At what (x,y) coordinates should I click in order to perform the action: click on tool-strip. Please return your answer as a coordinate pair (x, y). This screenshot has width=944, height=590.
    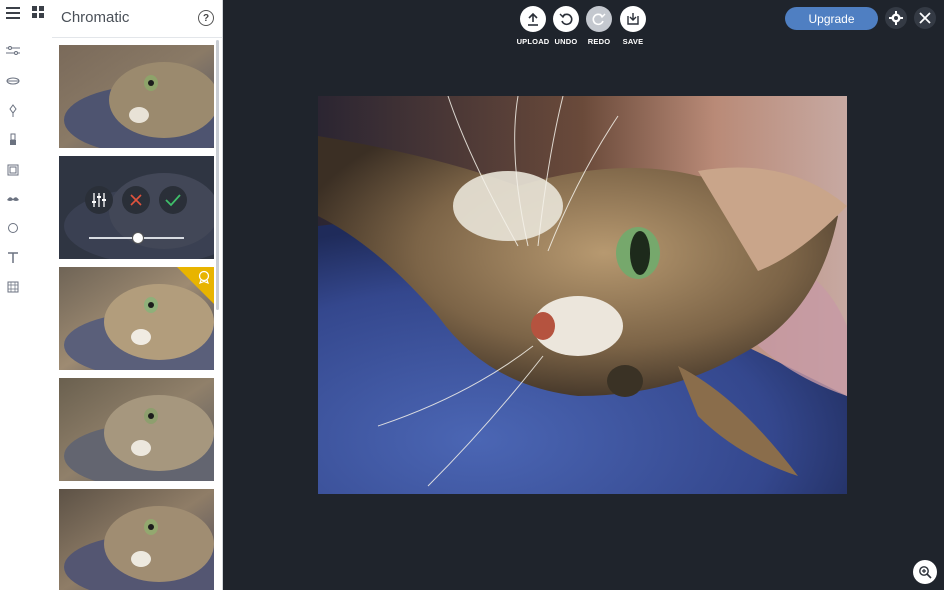
    Looking at the image, I should click on (13, 295).